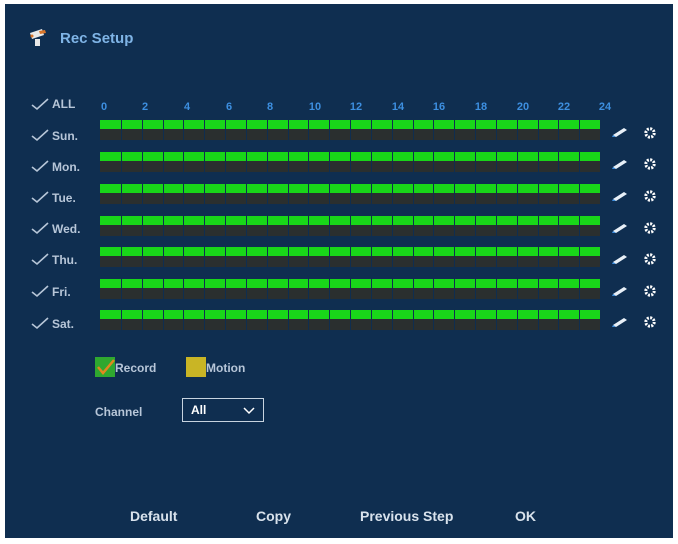 The width and height of the screenshot is (678, 544). Describe the element at coordinates (153, 516) in the screenshot. I see `default-button: Default` at that location.